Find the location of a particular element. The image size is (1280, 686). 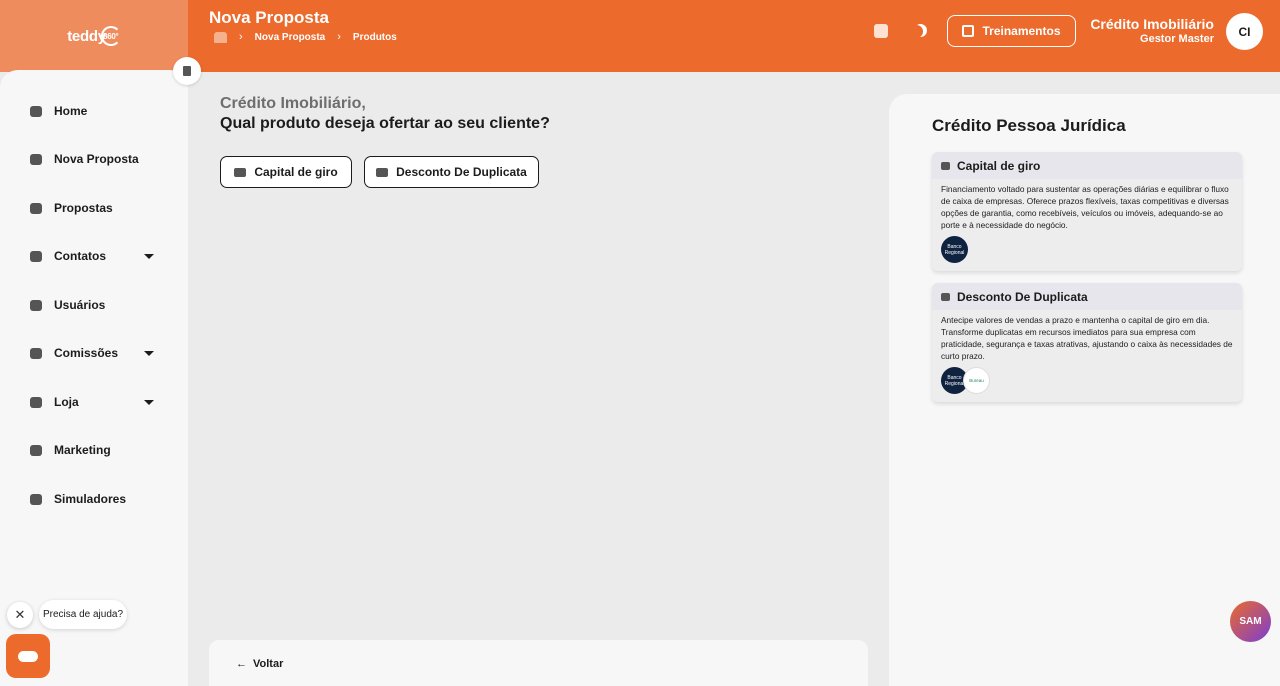

gift-icon is located at coordinates (881, 31).